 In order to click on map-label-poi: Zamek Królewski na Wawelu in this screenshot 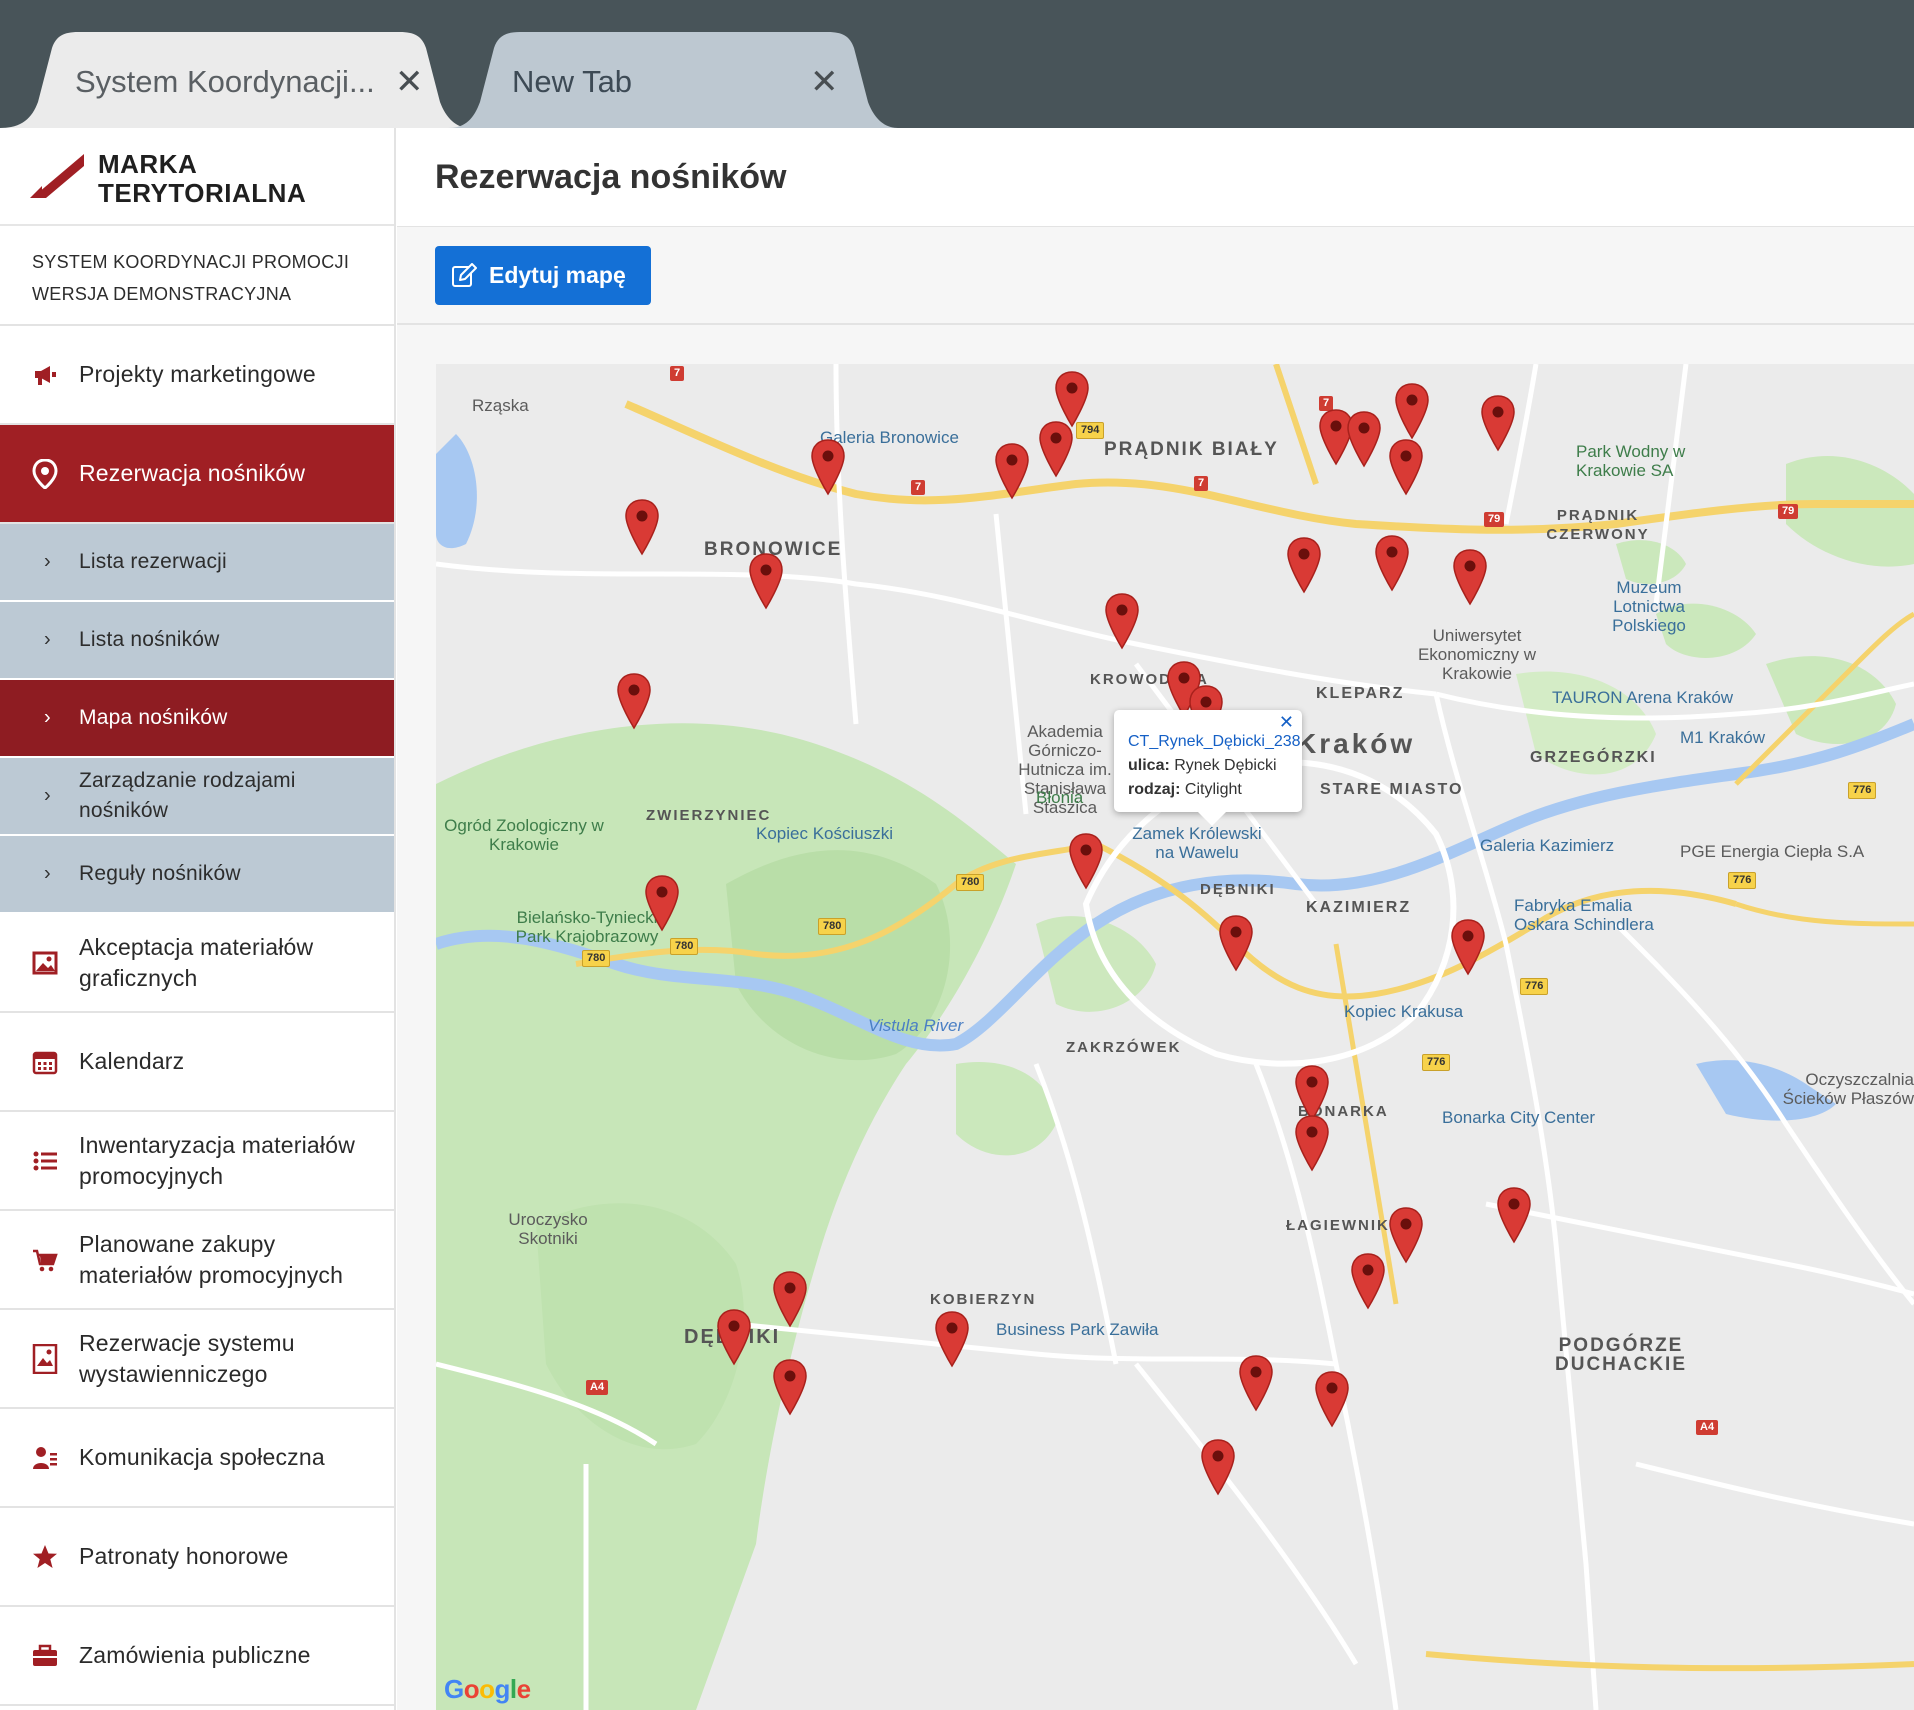, I will do `click(1197, 843)`.